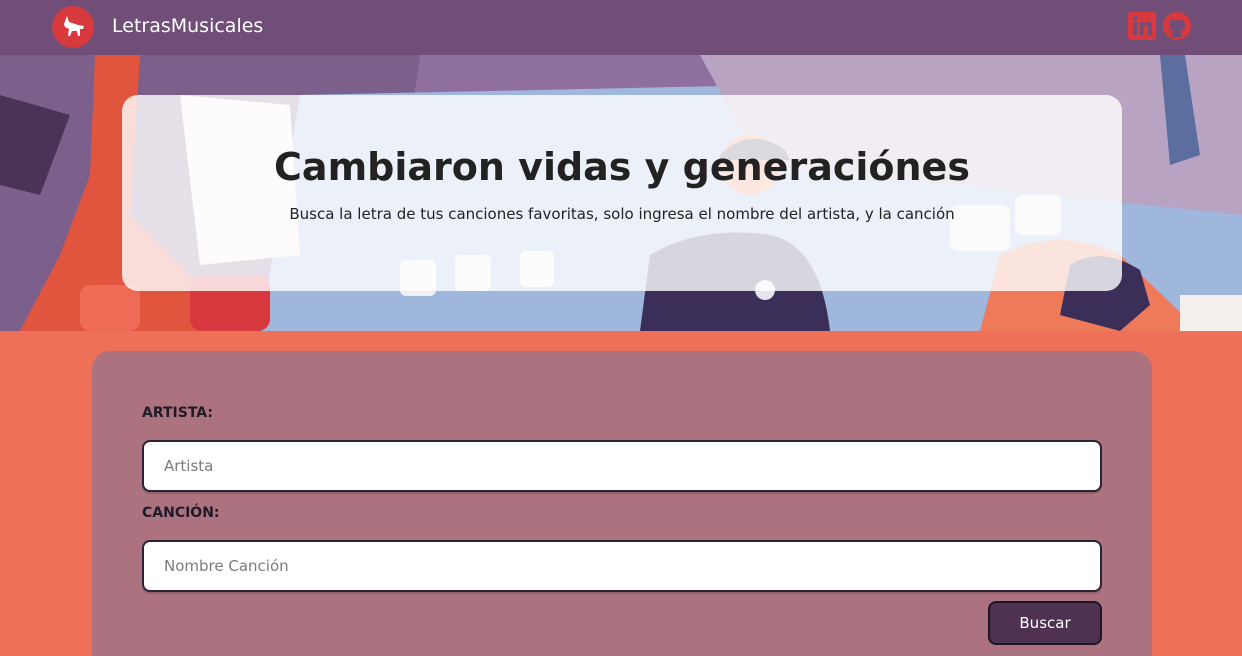 The height and width of the screenshot is (656, 1242). Describe the element at coordinates (187, 26) in the screenshot. I see `brand-link: LetrasMusicales` at that location.